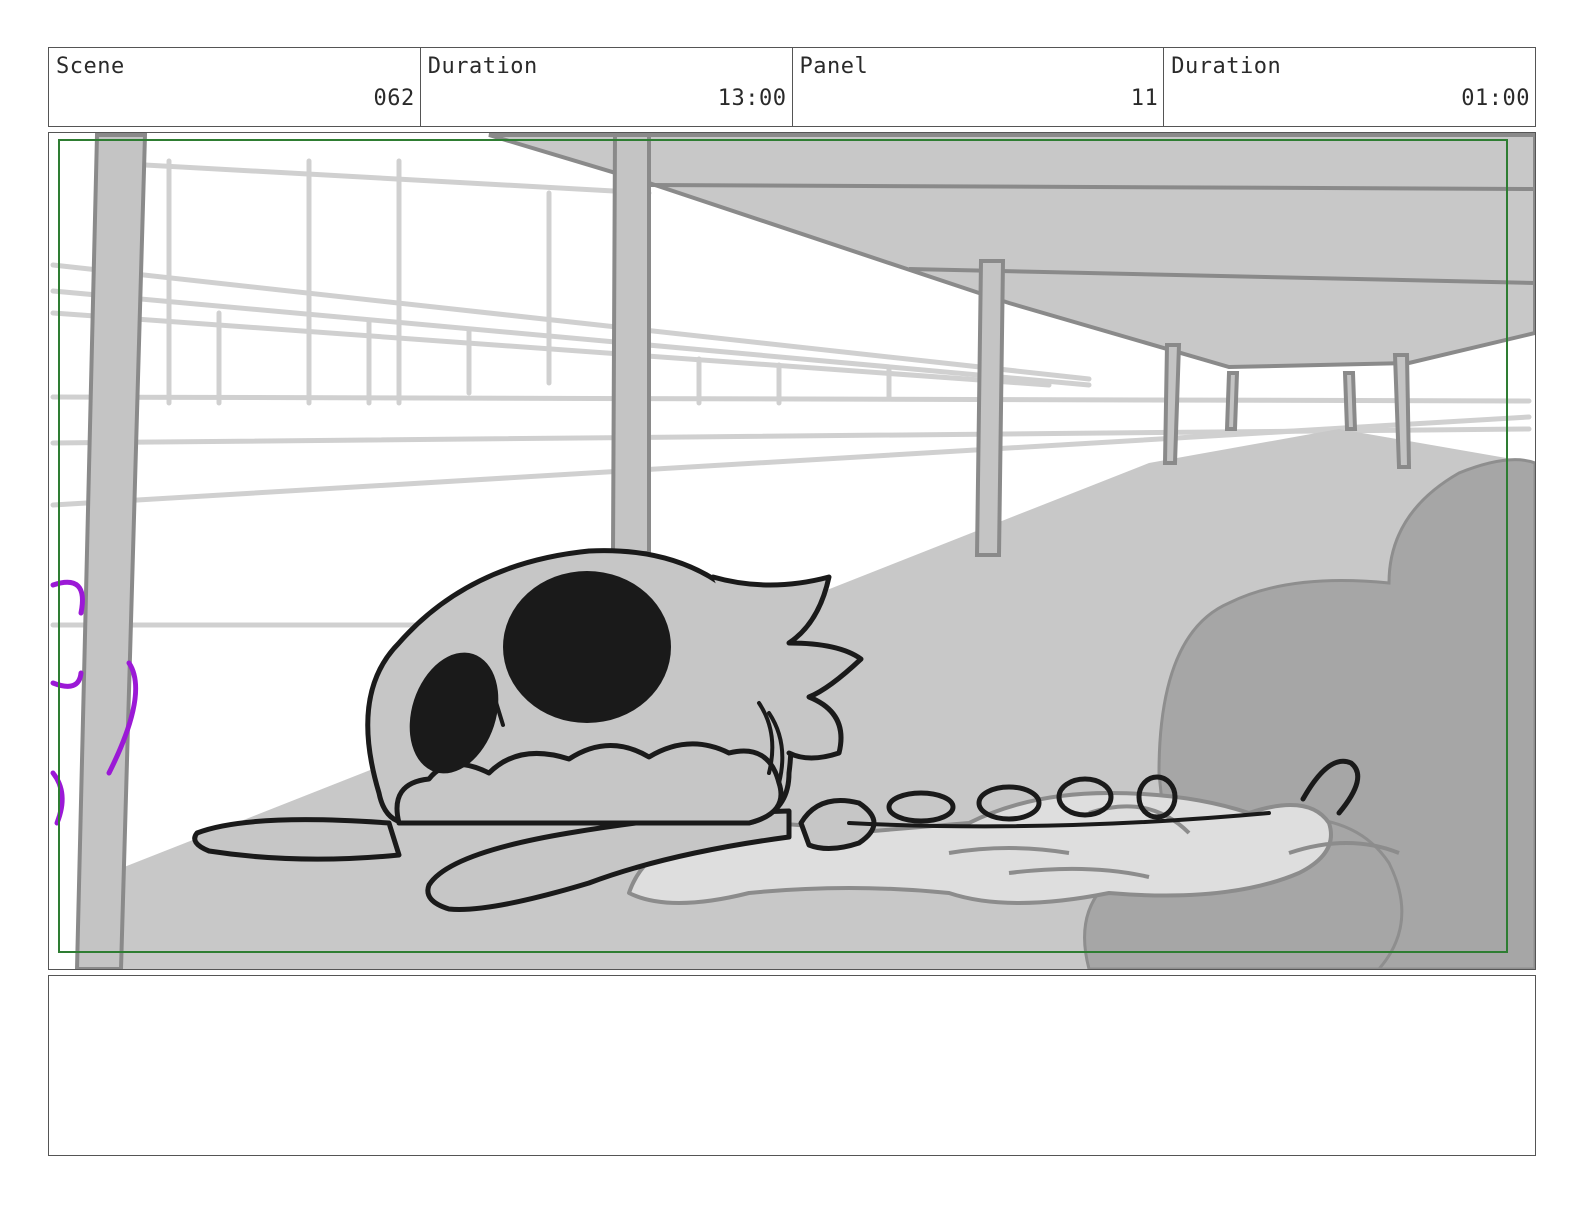 This screenshot has width=1584, height=1224. Describe the element at coordinates (834, 66) in the screenshot. I see `panel-label: Panel` at that location.